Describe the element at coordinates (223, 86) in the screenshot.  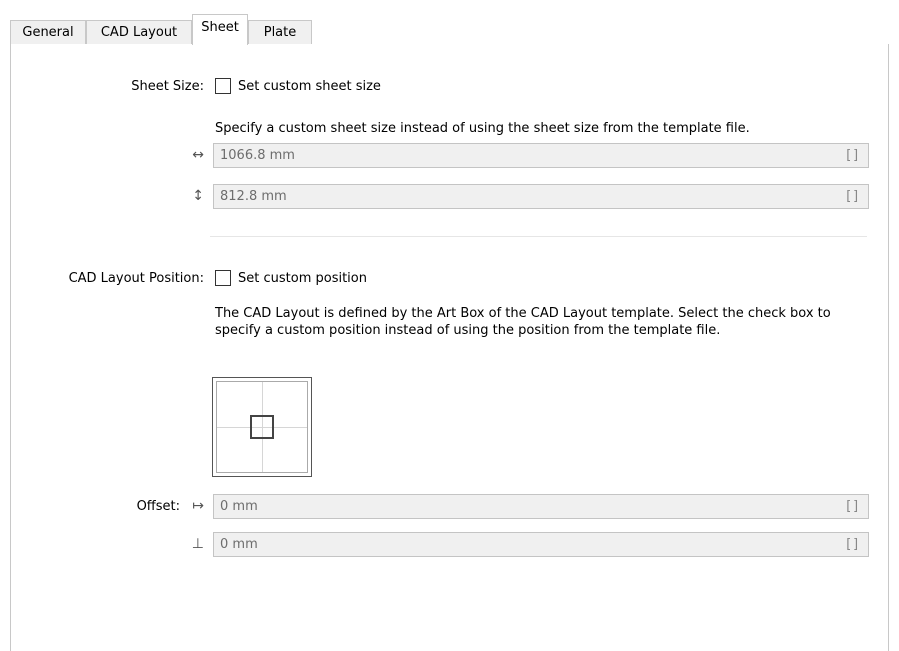
I see `set-custom-sheet-size-checkbox` at that location.